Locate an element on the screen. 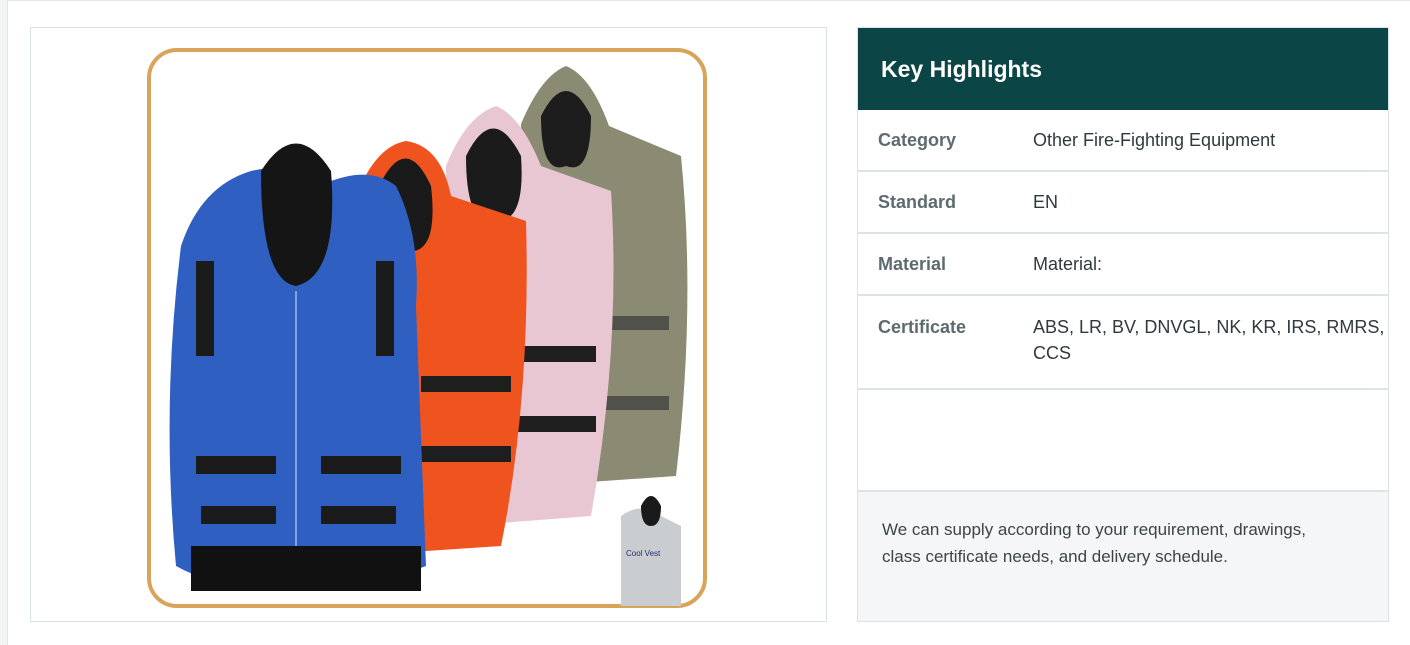  highlight-key: Material is located at coordinates (912, 263).